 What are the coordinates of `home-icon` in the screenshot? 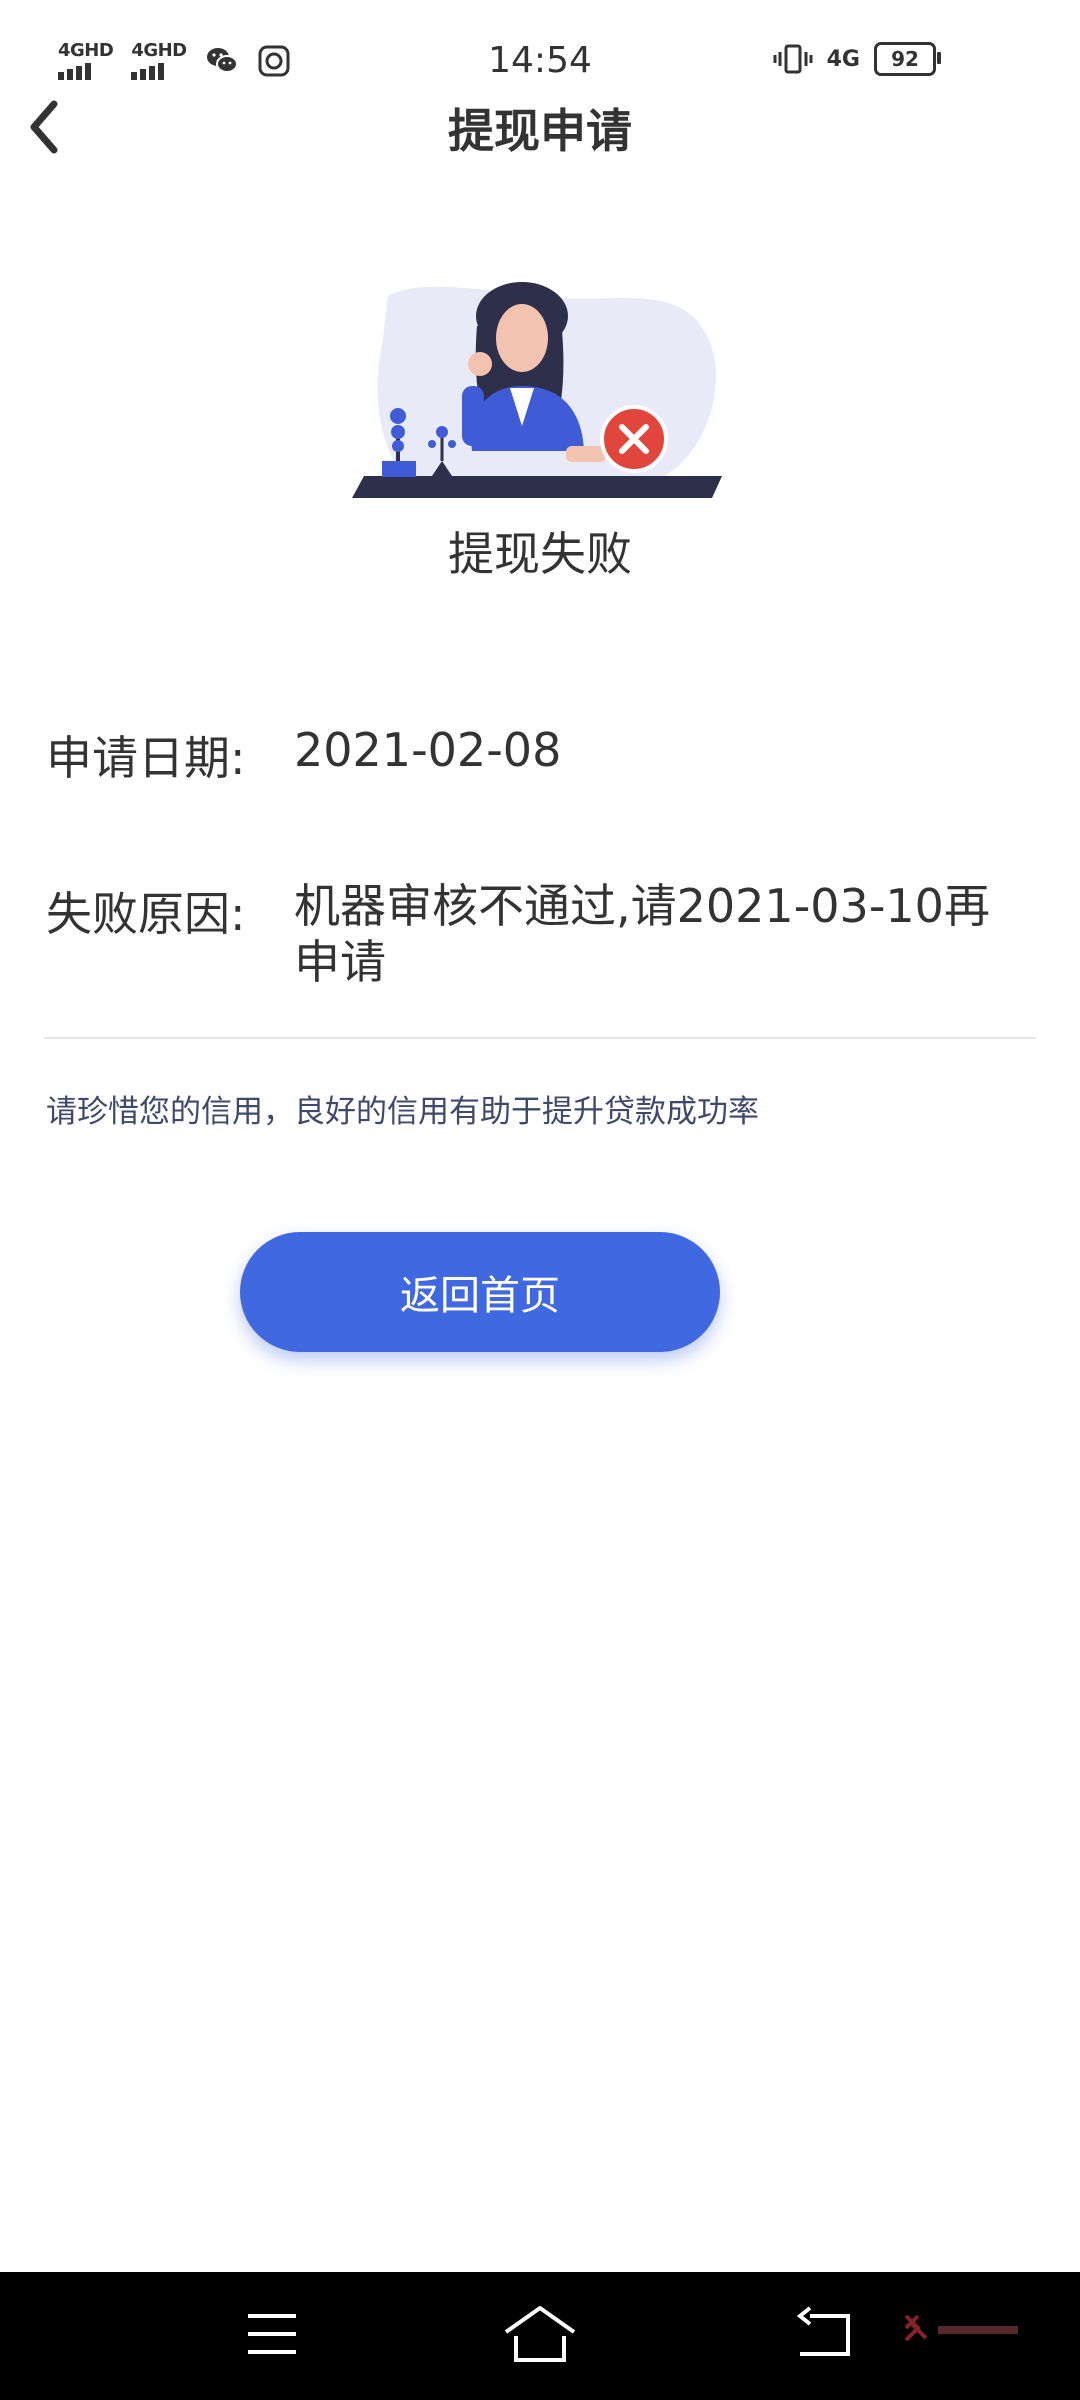 It's located at (540, 2334).